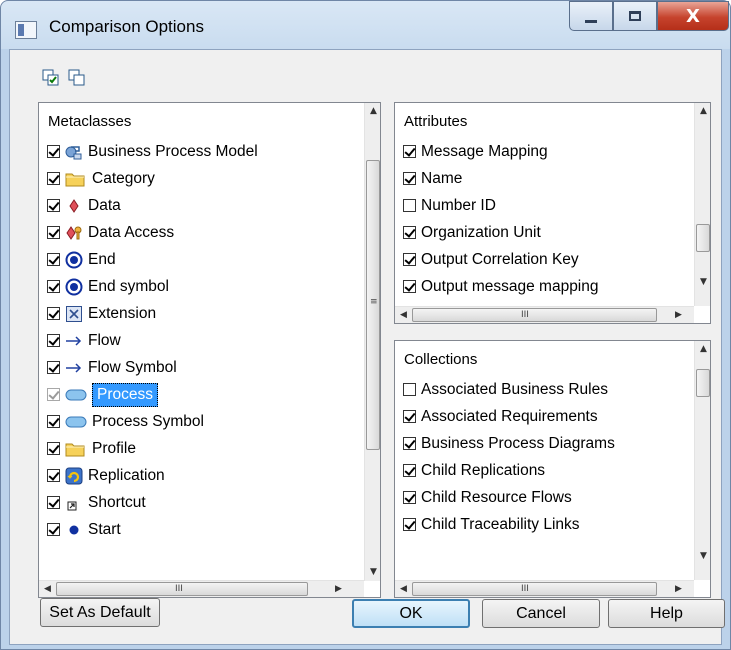  I want to click on attributes-item: Message Mapping, so click(471, 151).